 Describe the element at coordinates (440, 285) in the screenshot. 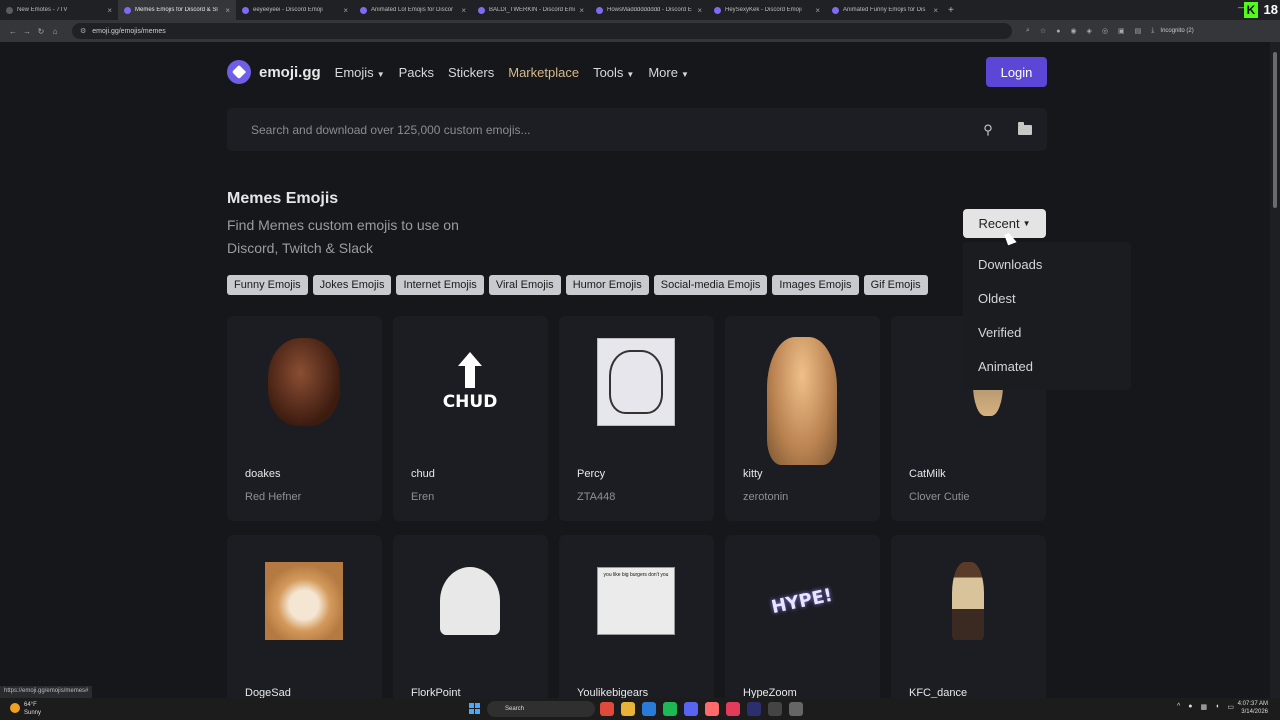

I see `tag-chip: Internet Emojis` at that location.